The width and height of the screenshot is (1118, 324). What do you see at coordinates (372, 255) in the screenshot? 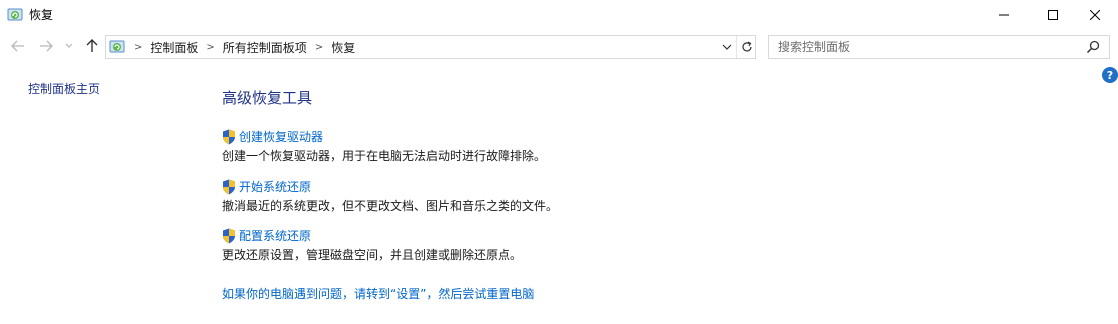
I see `task-description: 更改还原设置，管理磁盘空间，并且创建或删除还原点。` at bounding box center [372, 255].